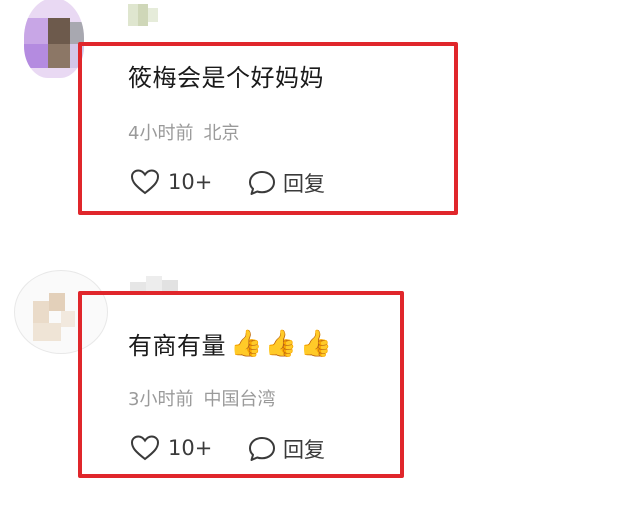 The image size is (640, 520). Describe the element at coordinates (143, 15) in the screenshot. I see `username-blurred` at that location.